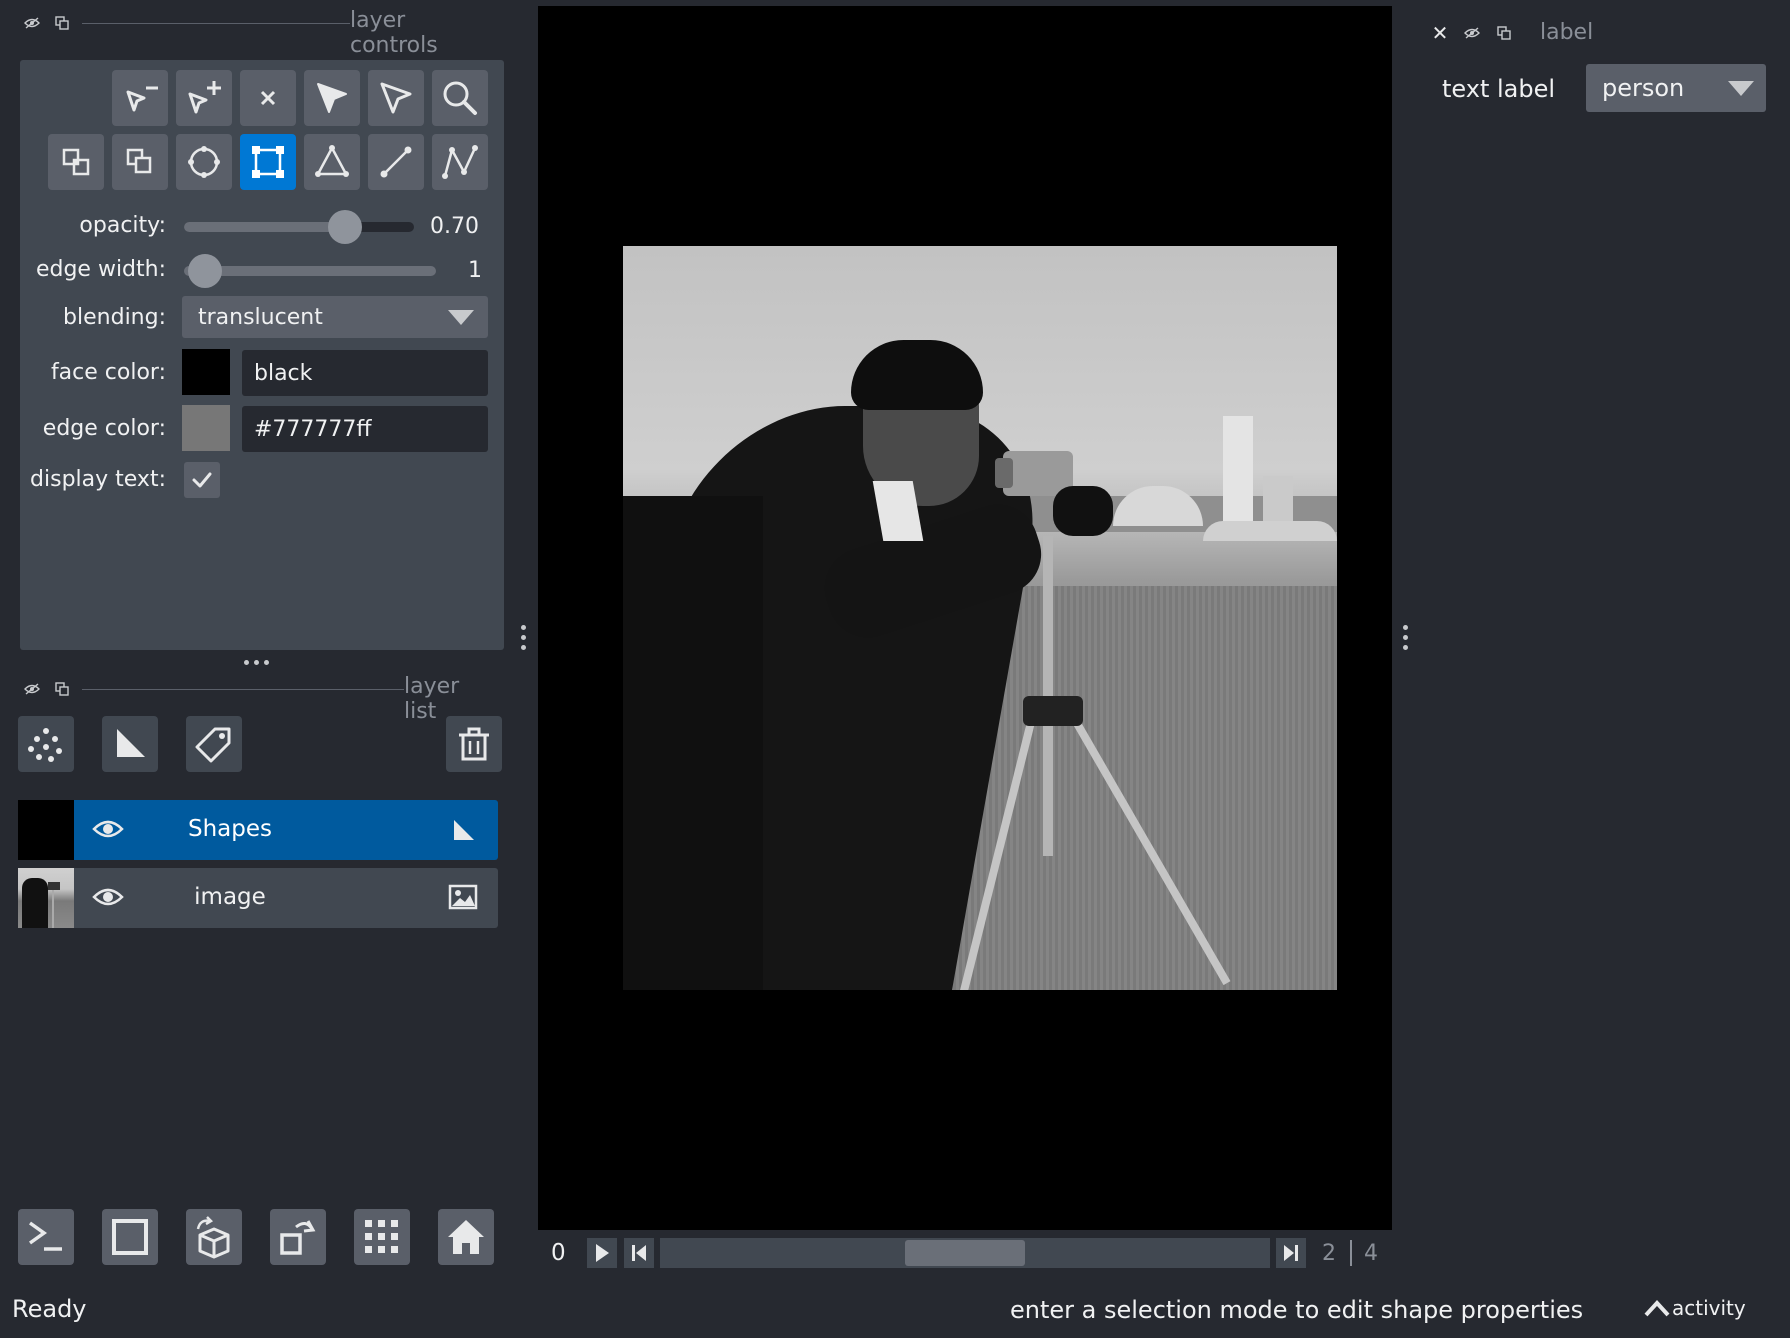 The width and height of the screenshot is (1790, 1338). What do you see at coordinates (283, 373) in the screenshot?
I see `face-color-value: black` at bounding box center [283, 373].